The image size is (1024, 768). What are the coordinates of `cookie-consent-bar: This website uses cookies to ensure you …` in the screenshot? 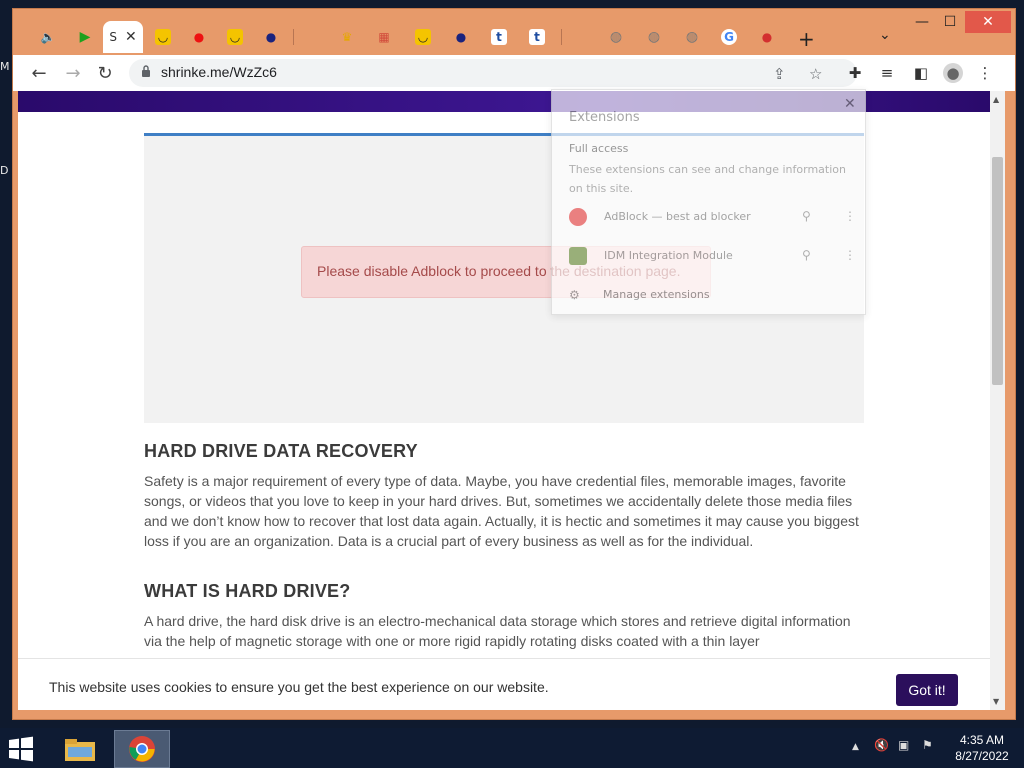 It's located at (504, 684).